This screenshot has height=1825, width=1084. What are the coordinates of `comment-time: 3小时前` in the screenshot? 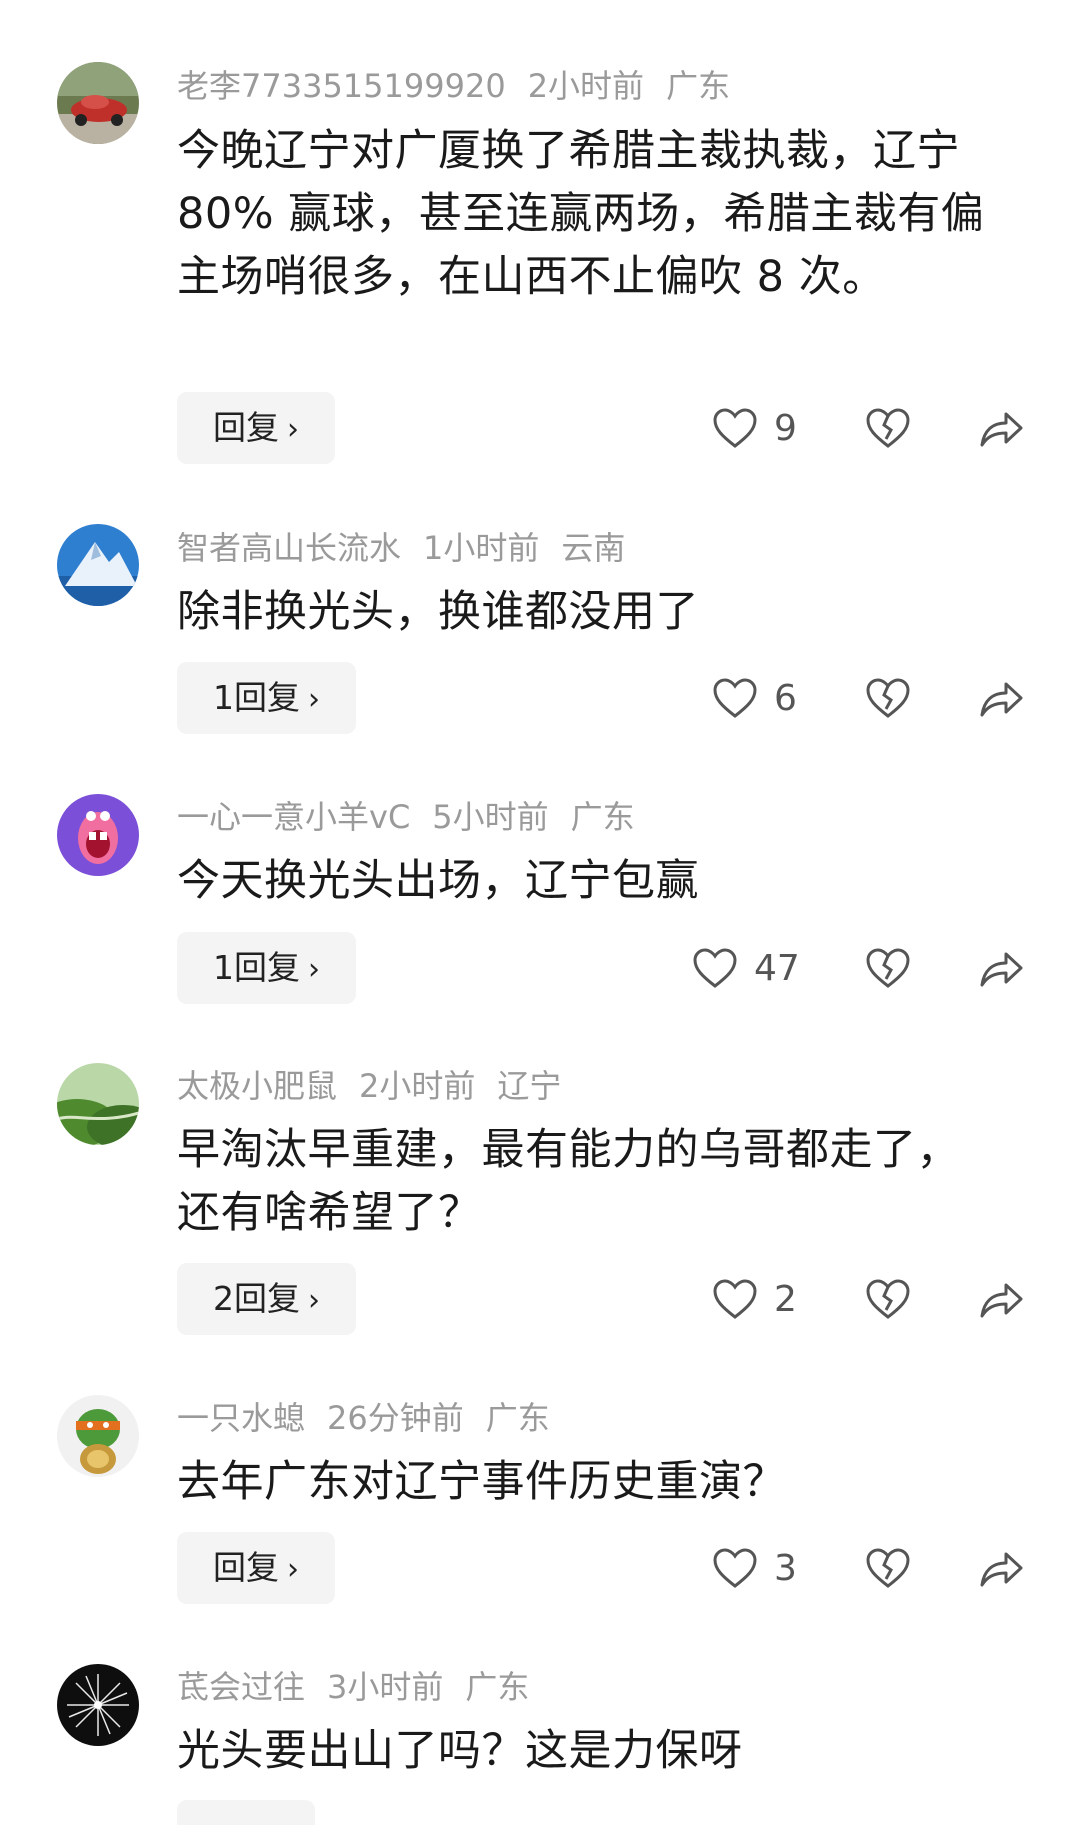 It's located at (385, 1687).